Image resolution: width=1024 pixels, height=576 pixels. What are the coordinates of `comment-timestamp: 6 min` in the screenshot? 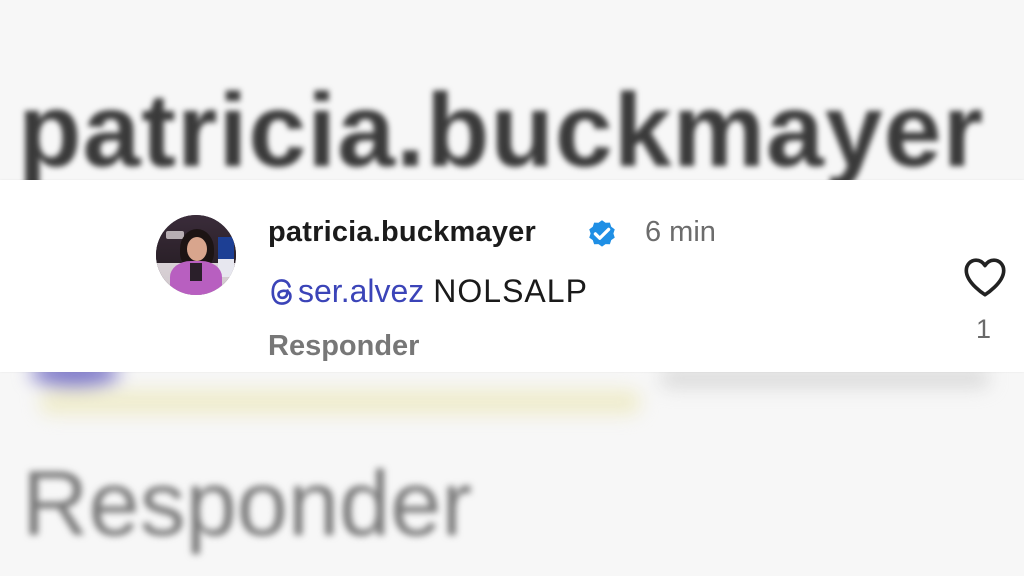 It's located at (680, 232).